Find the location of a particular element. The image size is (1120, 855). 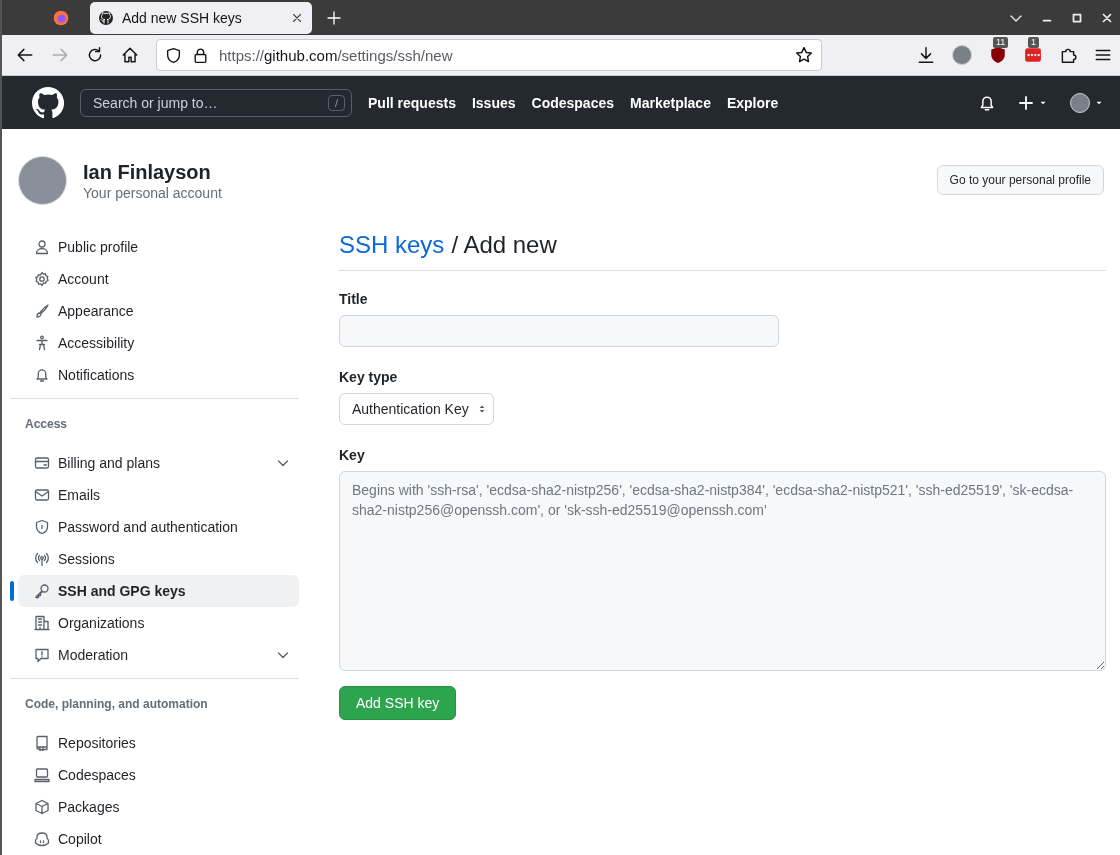

sidebar-item: Copilot is located at coordinates (158, 839).